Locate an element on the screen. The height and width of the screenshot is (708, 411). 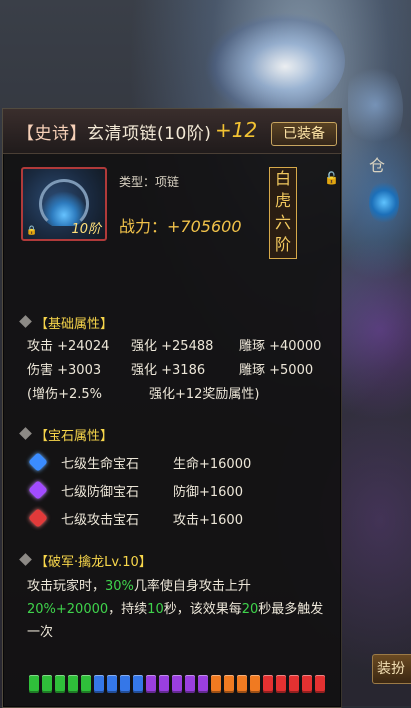
equipped-badge: 已装备 is located at coordinates (304, 134).